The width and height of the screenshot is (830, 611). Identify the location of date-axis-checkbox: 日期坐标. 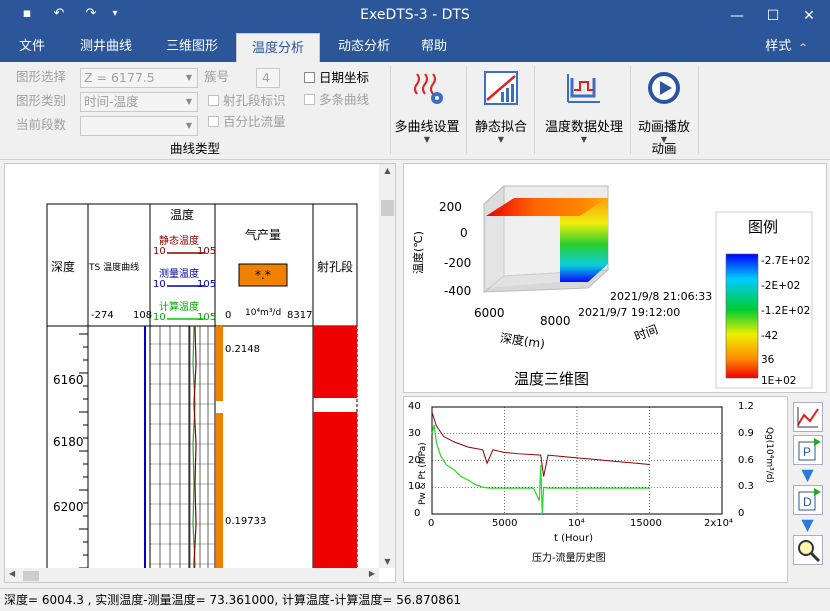
(336, 78).